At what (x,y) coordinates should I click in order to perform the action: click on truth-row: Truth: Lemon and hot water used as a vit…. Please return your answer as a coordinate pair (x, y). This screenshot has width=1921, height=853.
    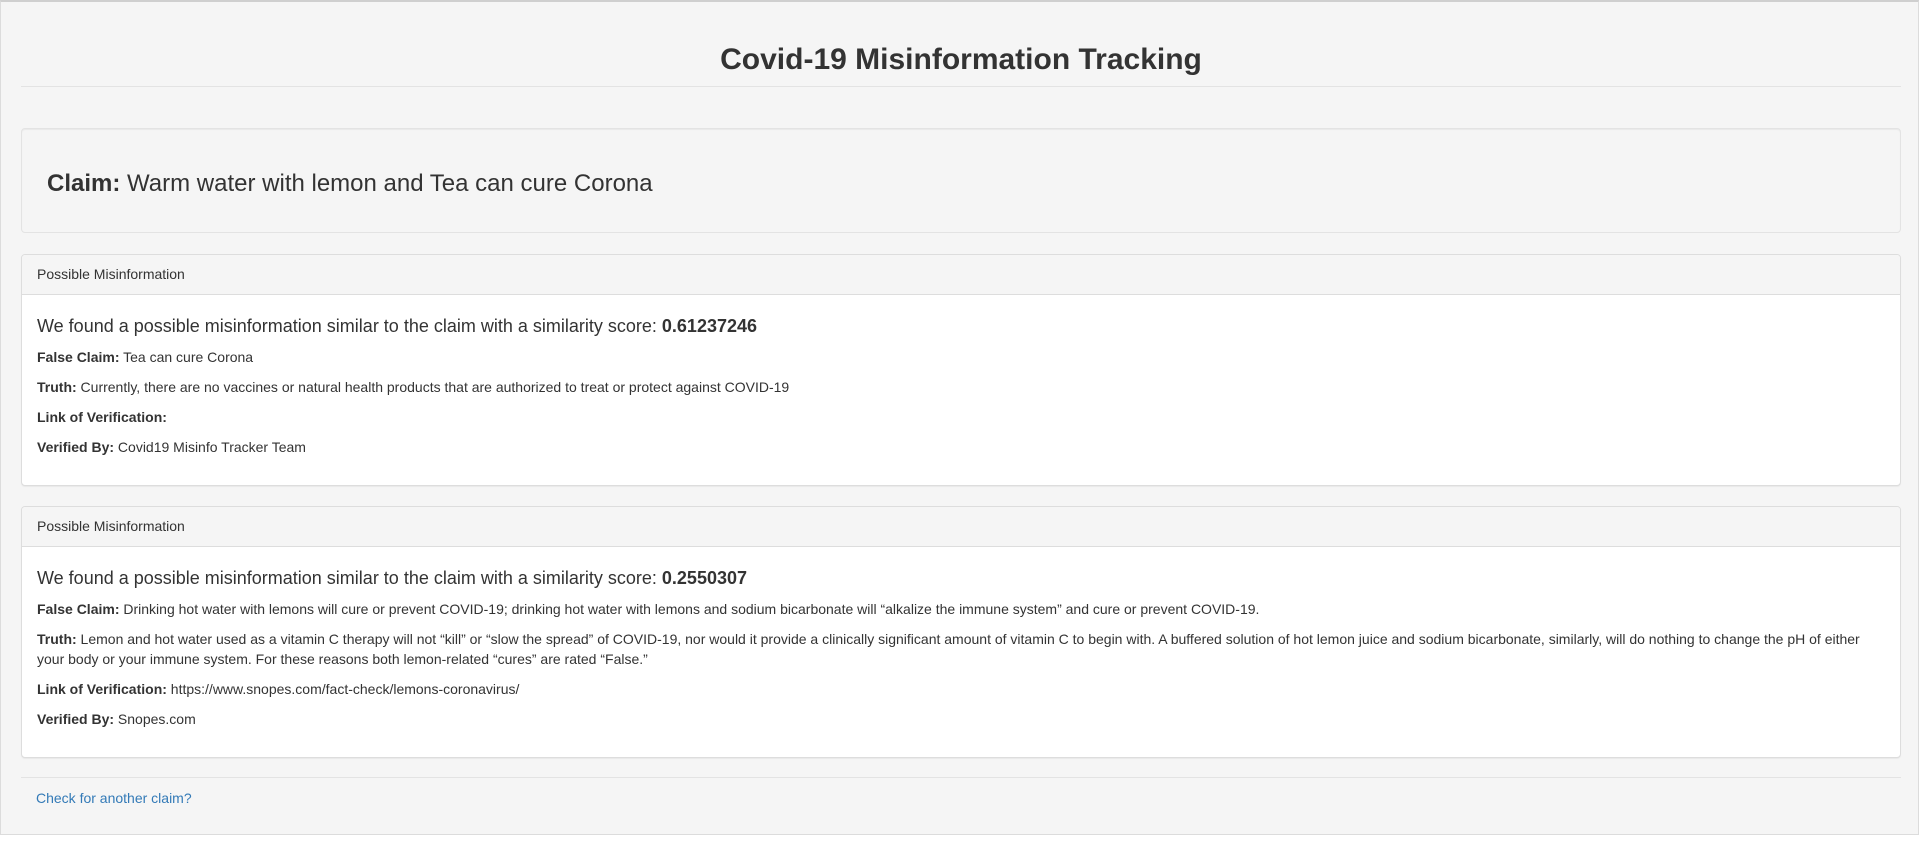
    Looking at the image, I should click on (961, 649).